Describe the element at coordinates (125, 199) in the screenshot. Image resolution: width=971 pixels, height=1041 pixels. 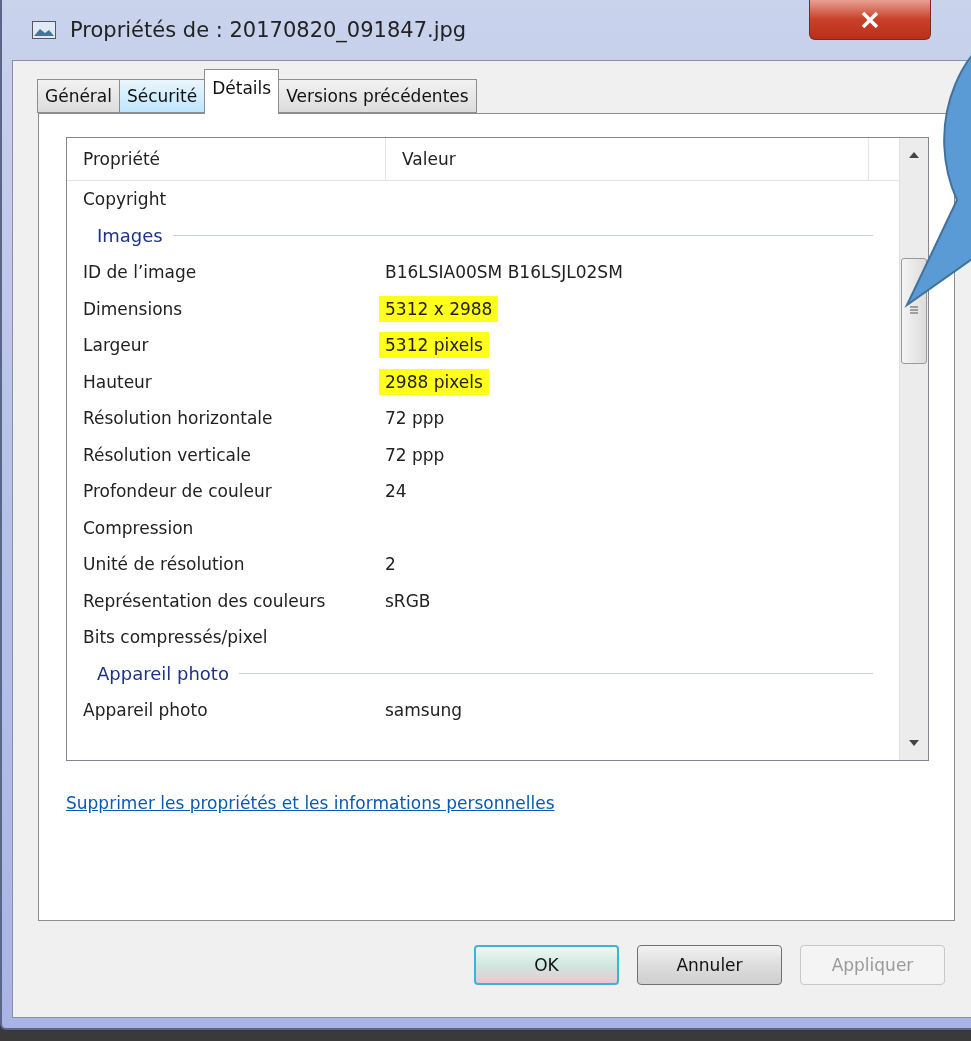
I see `property-name: Copyright` at that location.